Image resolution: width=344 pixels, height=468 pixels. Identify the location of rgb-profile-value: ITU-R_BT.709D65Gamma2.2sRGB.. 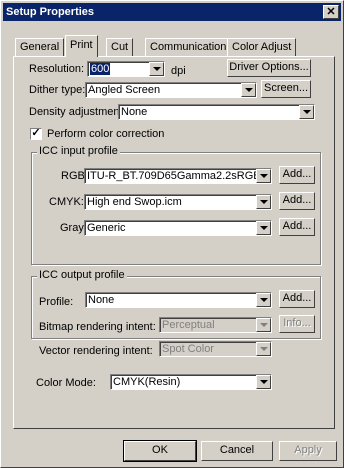
(175, 176).